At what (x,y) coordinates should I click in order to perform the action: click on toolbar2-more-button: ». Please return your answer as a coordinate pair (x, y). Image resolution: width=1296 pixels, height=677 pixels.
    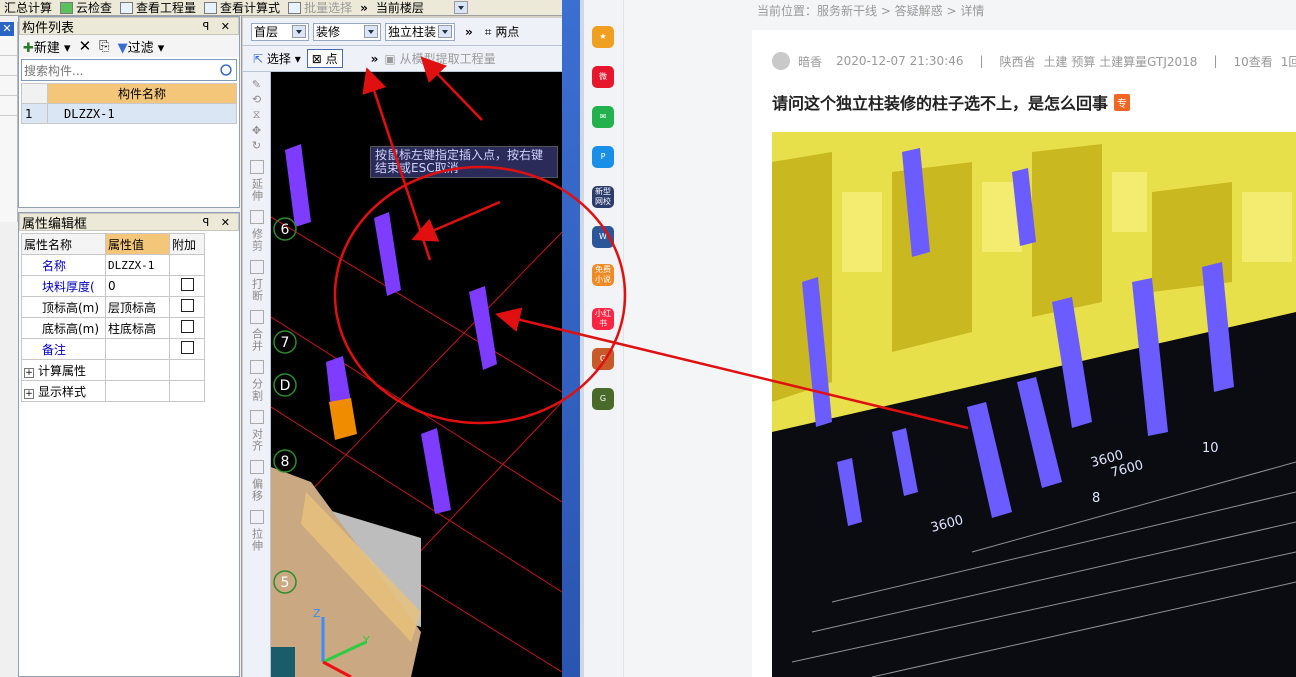
    Looking at the image, I should click on (375, 59).